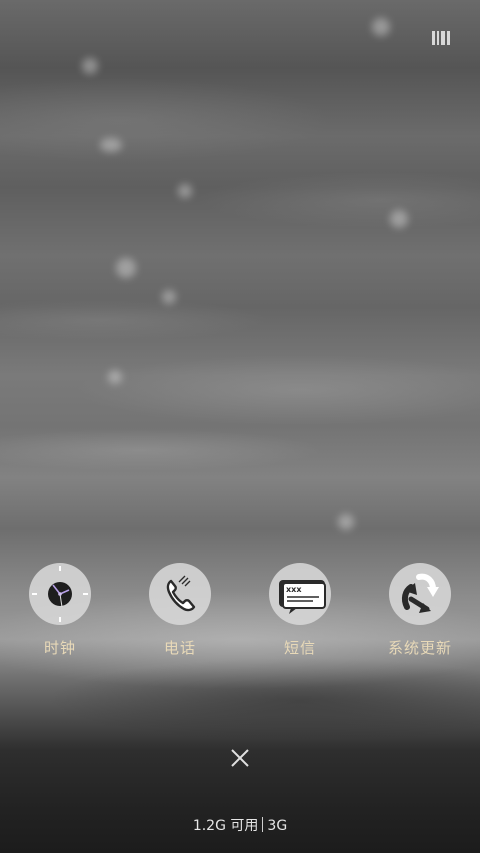  I want to click on app-label-phone: 电话, so click(179, 648).